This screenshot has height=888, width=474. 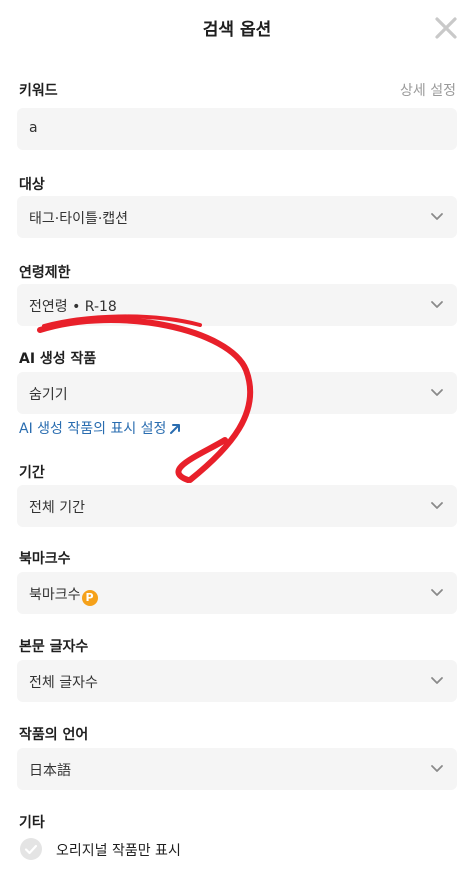 I want to click on target-value: 태그·타이틀·캡션, so click(x=79, y=219).